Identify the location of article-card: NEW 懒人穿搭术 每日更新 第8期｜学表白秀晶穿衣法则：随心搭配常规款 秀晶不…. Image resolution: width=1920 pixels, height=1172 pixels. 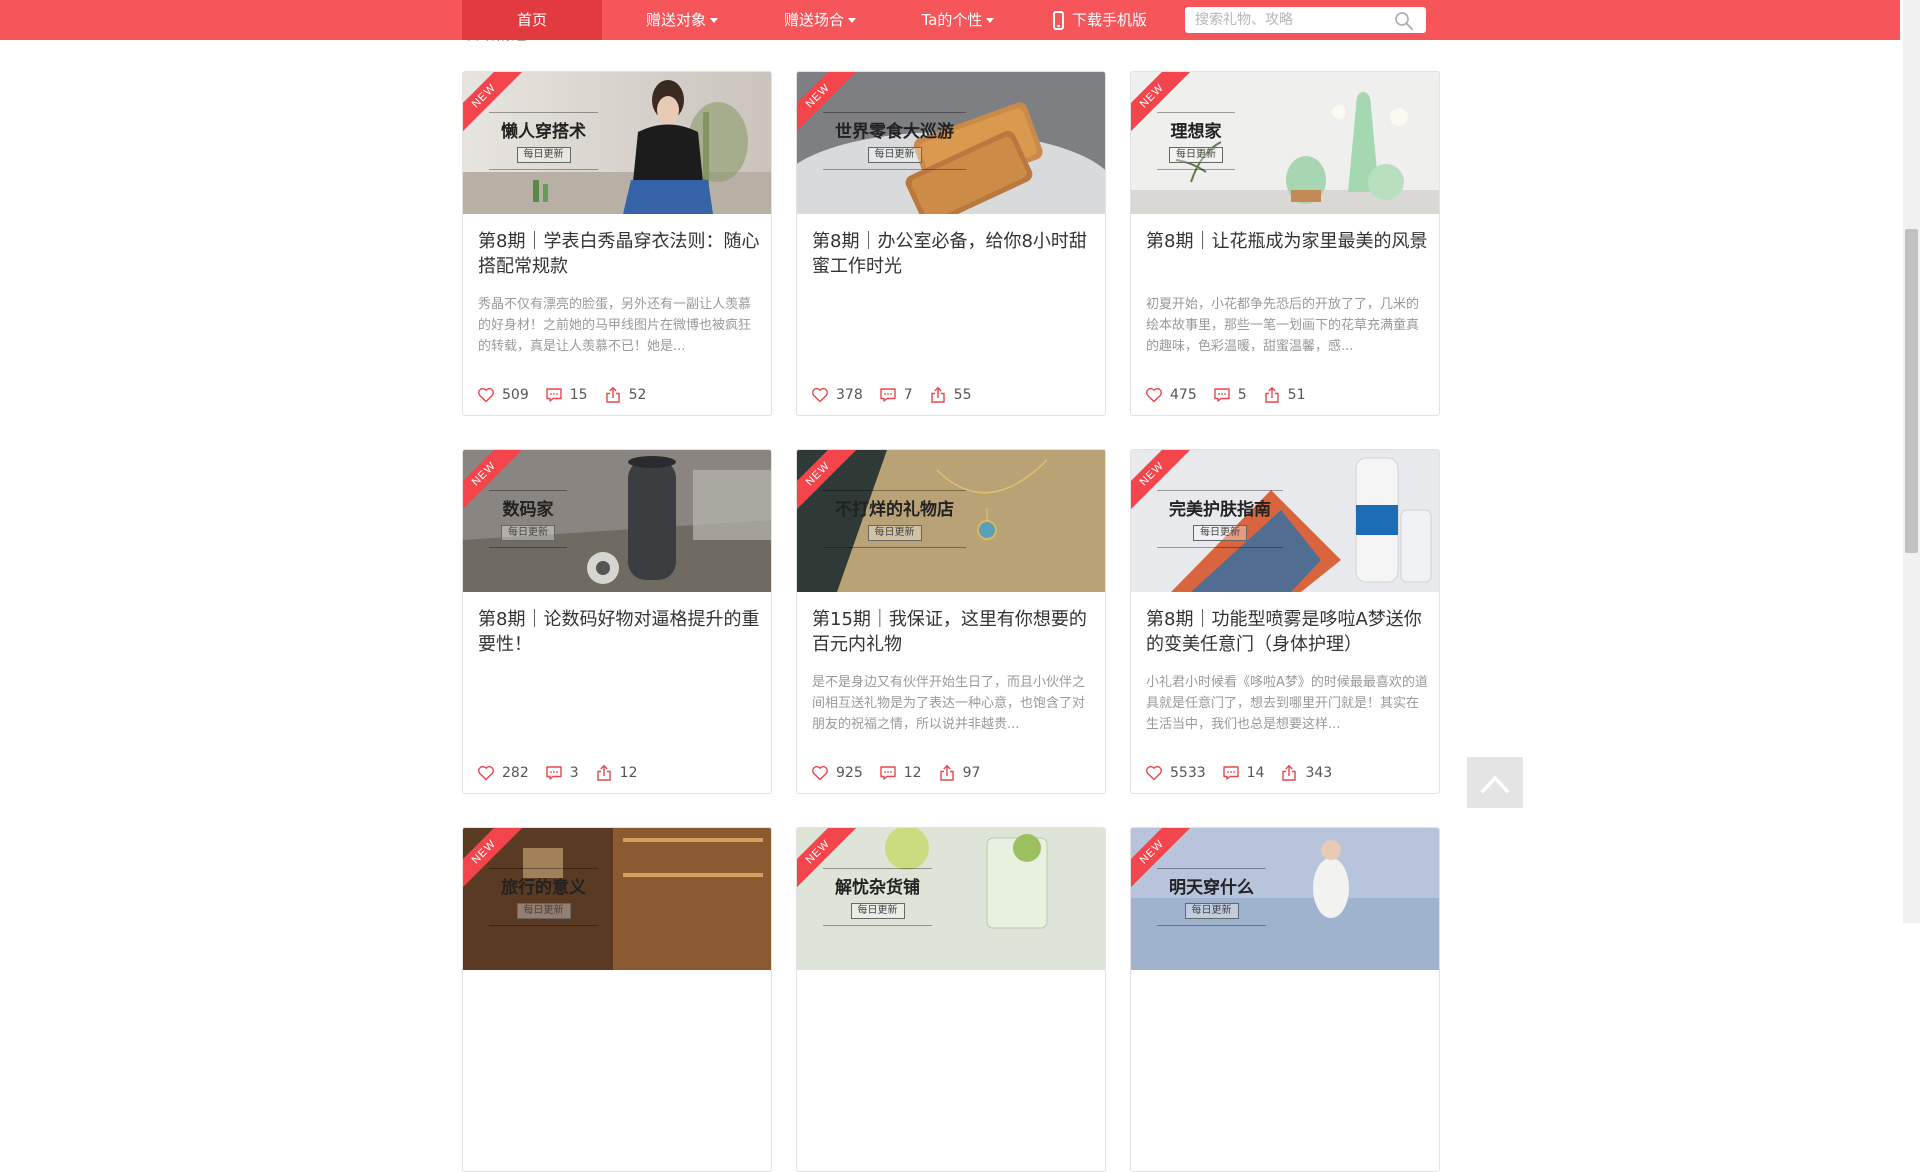
(617, 243).